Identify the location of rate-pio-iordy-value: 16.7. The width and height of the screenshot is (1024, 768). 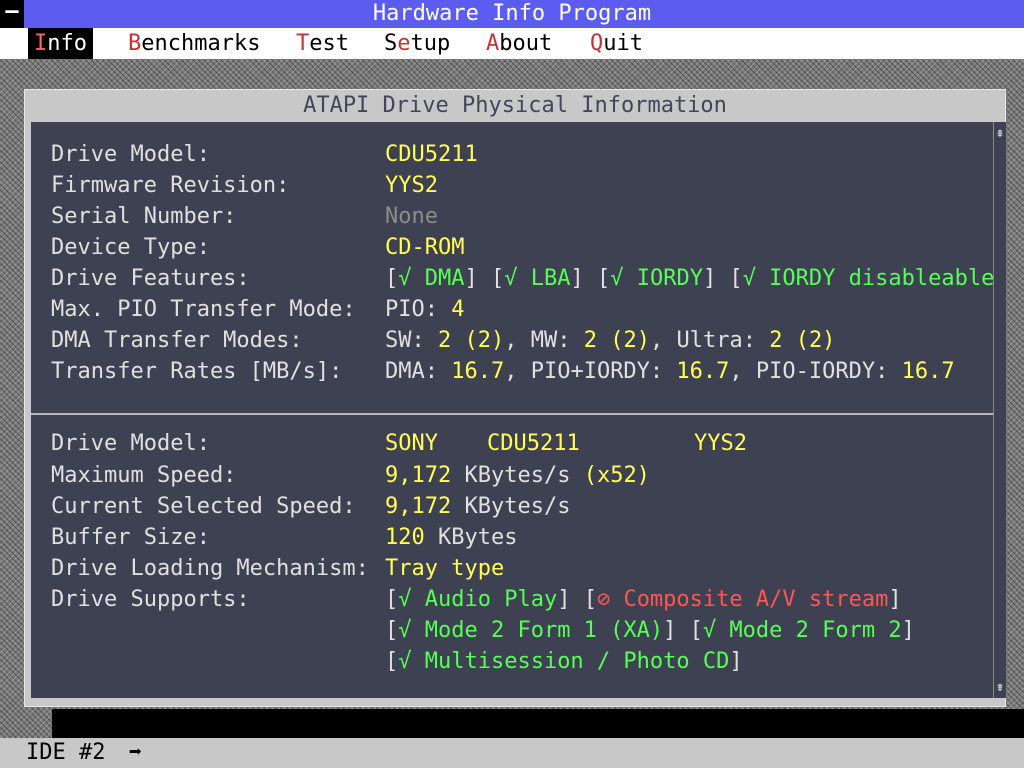
(703, 371).